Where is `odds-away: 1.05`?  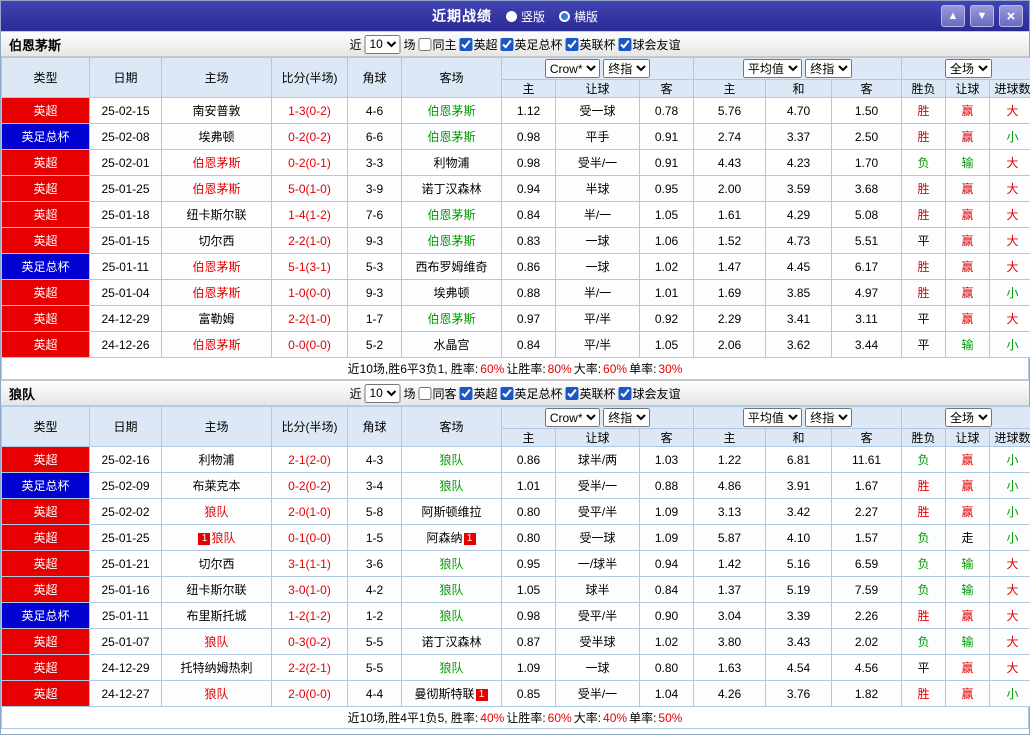
odds-away: 1.05 is located at coordinates (666, 214).